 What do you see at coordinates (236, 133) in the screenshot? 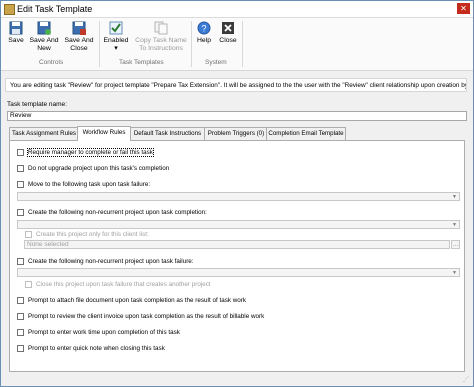
I see `tab-problem-triggers: Problem Triggers (0)` at bounding box center [236, 133].